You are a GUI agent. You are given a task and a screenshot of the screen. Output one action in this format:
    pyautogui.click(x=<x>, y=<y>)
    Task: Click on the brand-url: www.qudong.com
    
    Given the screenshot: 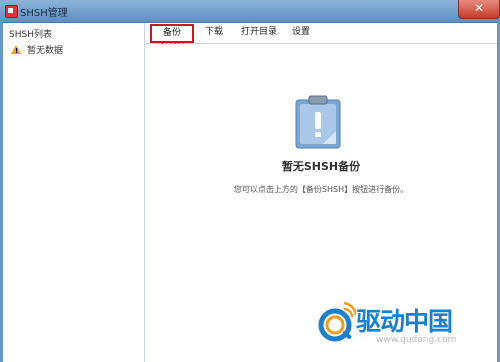 What is the action you would take?
    pyautogui.click(x=416, y=340)
    